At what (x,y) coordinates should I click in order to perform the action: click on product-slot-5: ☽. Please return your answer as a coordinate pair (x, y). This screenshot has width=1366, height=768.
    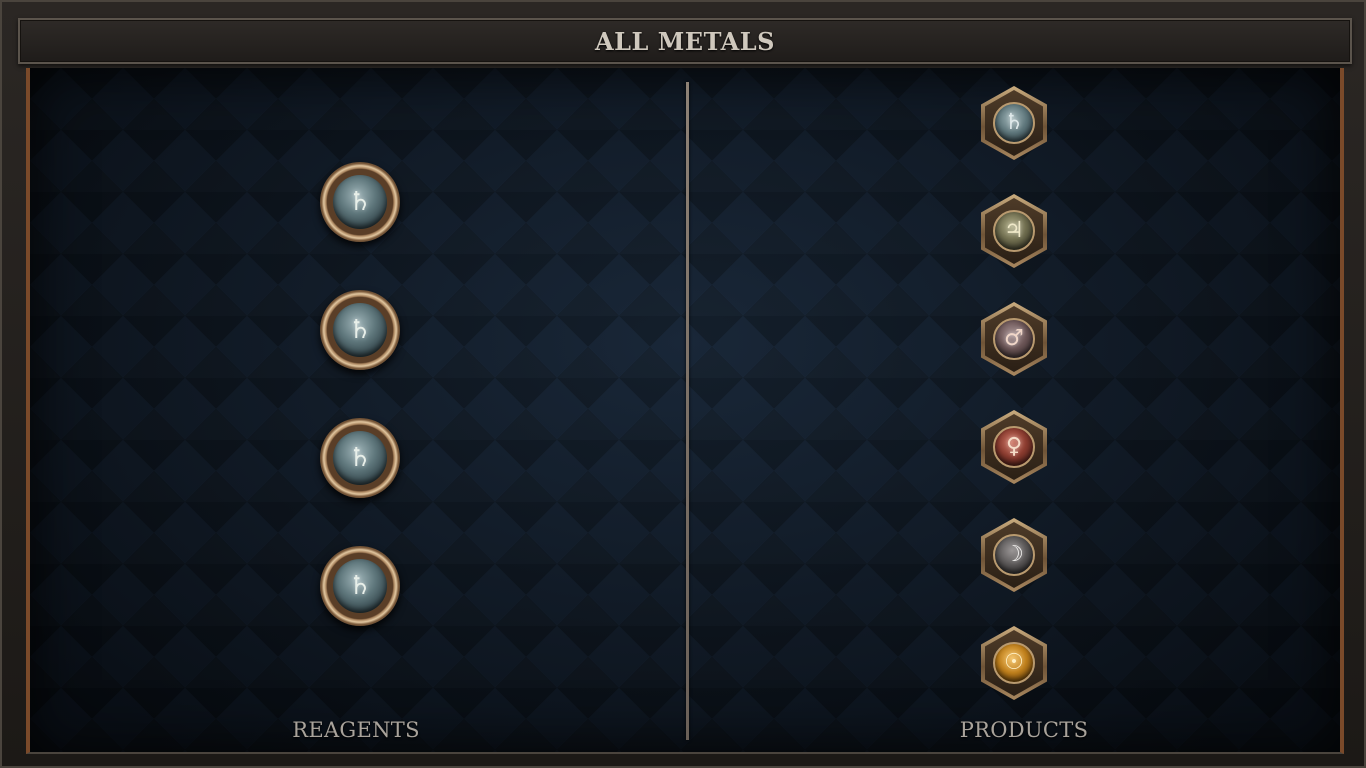
    Looking at the image, I should click on (1014, 555).